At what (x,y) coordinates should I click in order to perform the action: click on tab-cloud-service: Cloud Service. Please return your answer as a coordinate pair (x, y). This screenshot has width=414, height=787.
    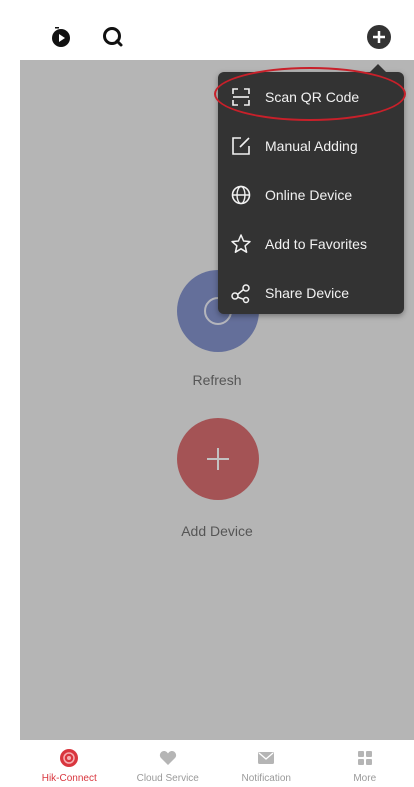
    Looking at the image, I should click on (168, 763).